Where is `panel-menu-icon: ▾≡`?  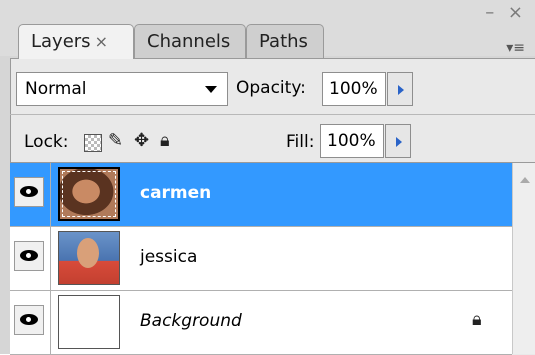 panel-menu-icon: ▾≡ is located at coordinates (515, 48).